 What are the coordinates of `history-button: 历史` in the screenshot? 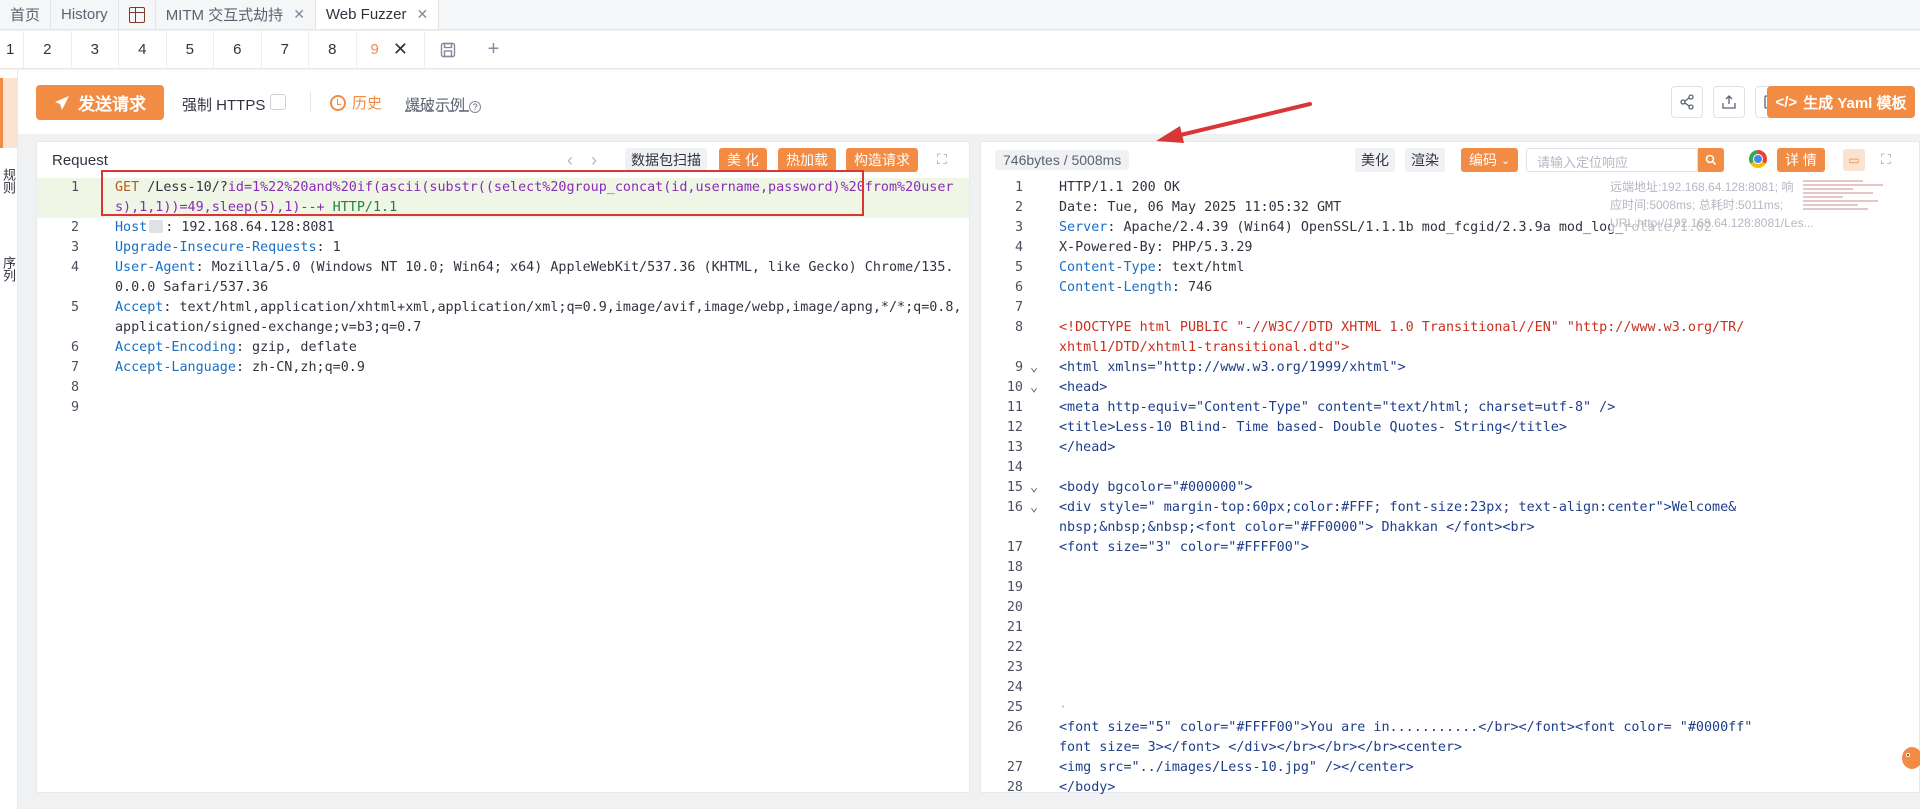 It's located at (356, 102).